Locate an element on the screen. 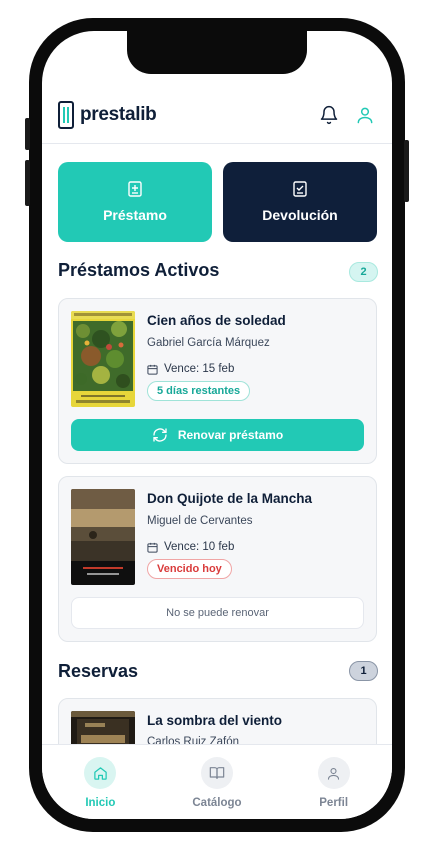 This screenshot has height=853, width=438. nav-home-label: Inicio is located at coordinates (100, 803).